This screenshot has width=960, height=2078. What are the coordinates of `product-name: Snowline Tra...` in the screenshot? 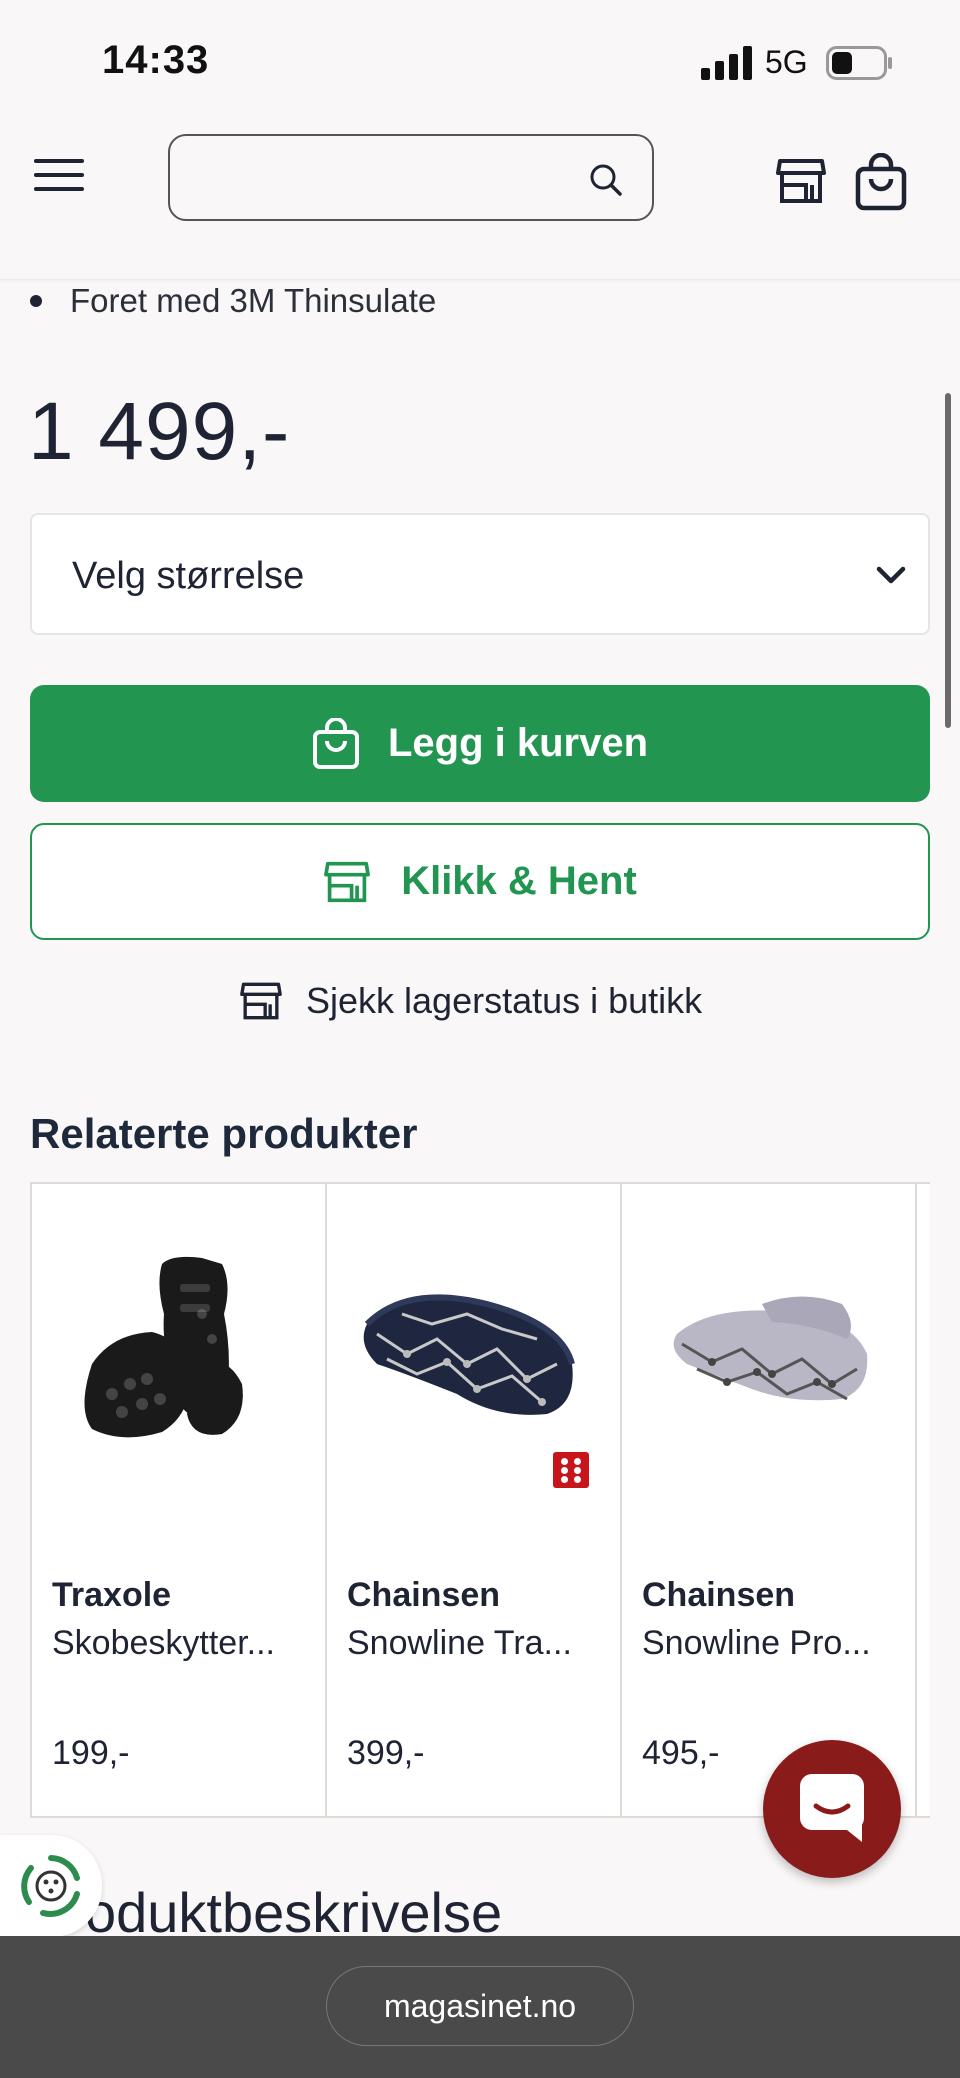 It's located at (459, 1643).